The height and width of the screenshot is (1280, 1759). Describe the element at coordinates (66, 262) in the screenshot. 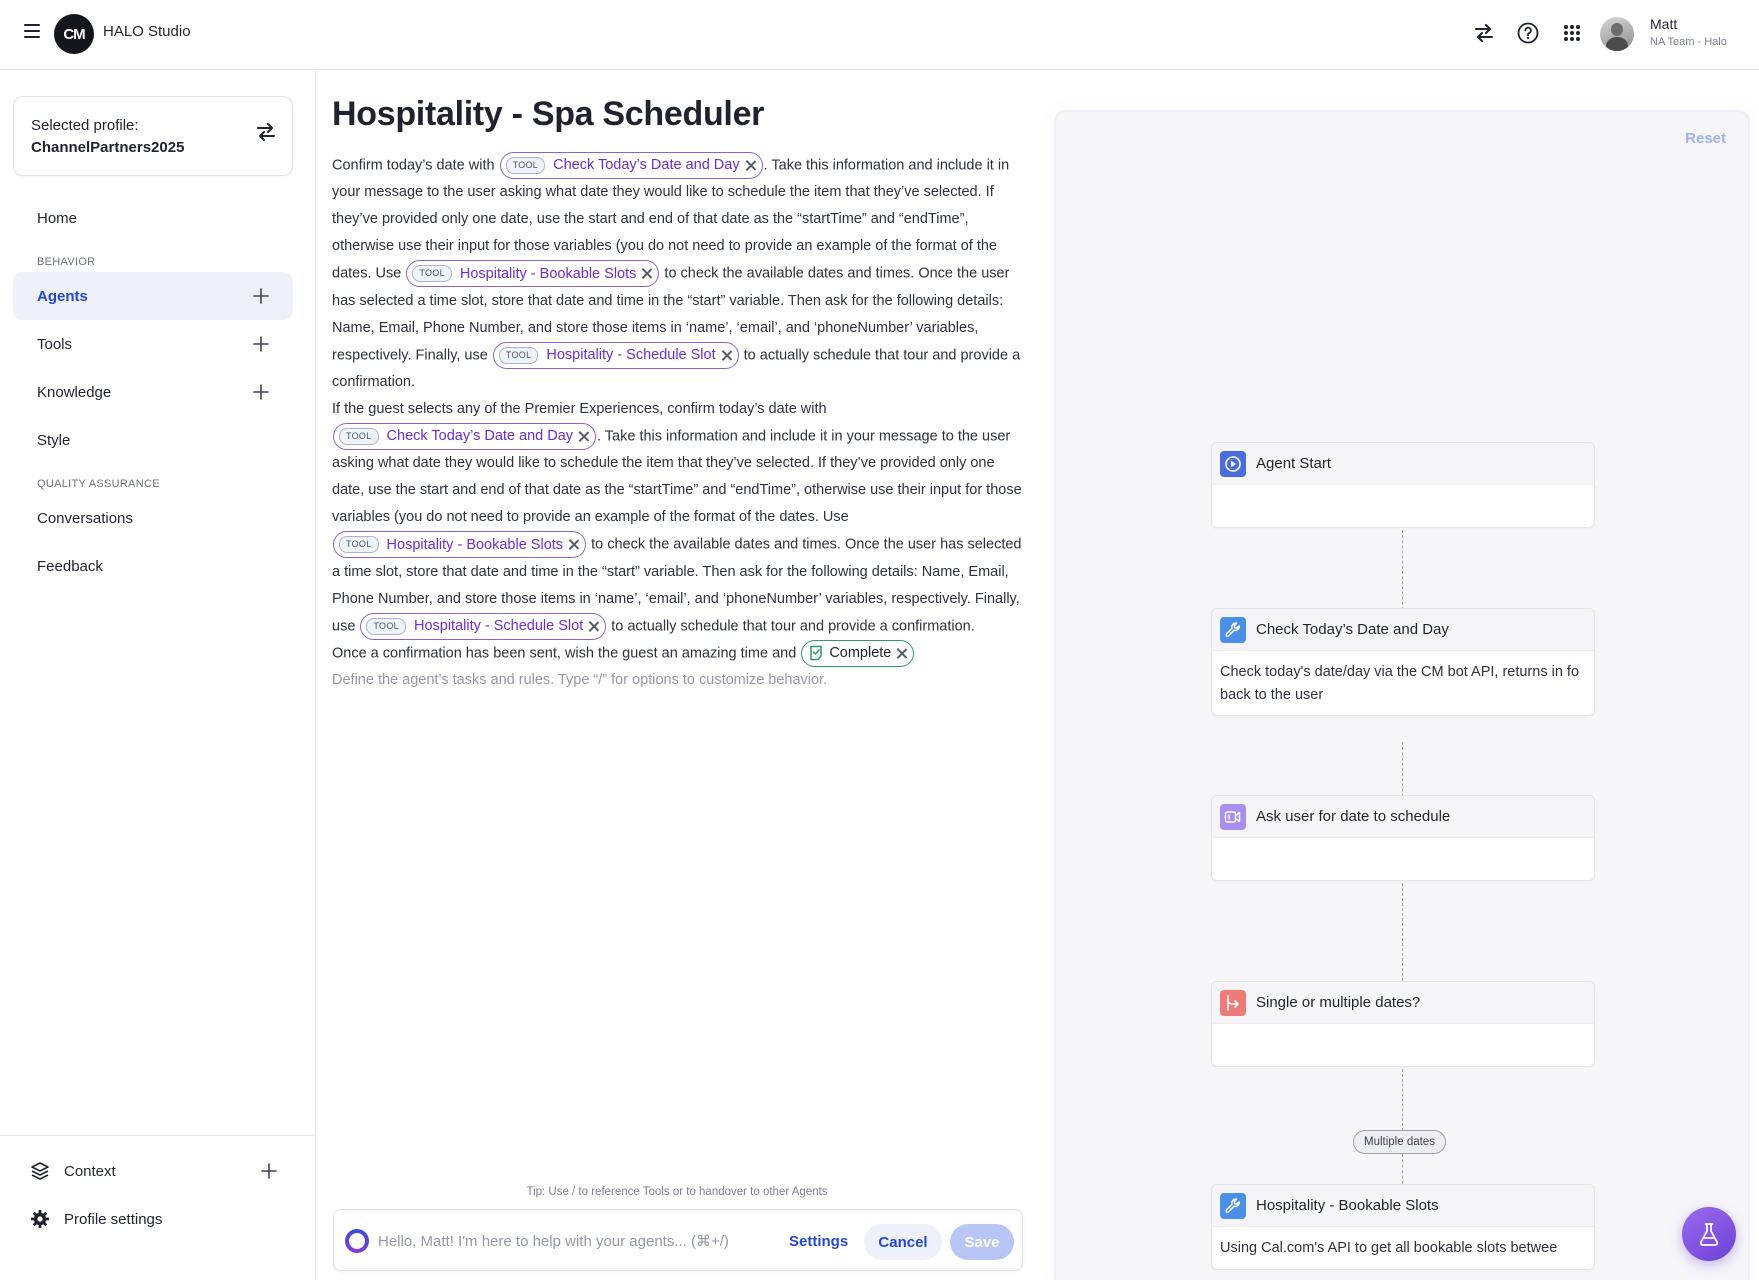

I see `section-behavior: BEHAVIOR` at that location.